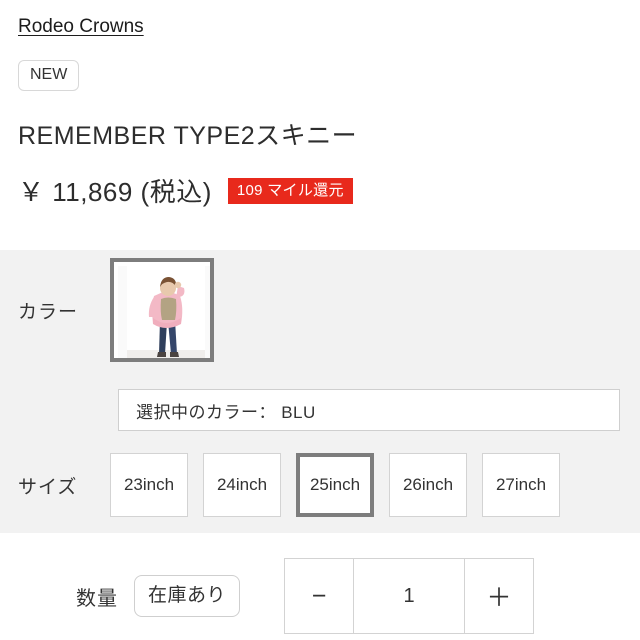 The image size is (640, 640). I want to click on product-title: REMEMBER TYPE2スキニー, so click(188, 136).